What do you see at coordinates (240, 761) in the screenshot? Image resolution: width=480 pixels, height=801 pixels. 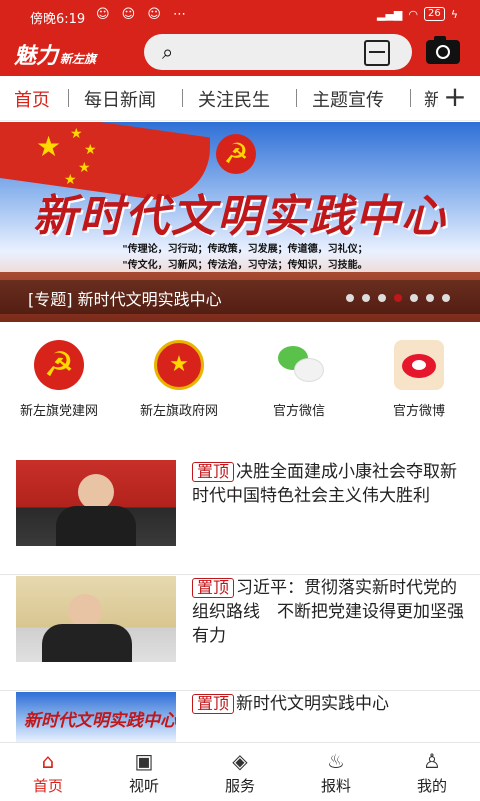 I see `layers-icon: ◈` at bounding box center [240, 761].